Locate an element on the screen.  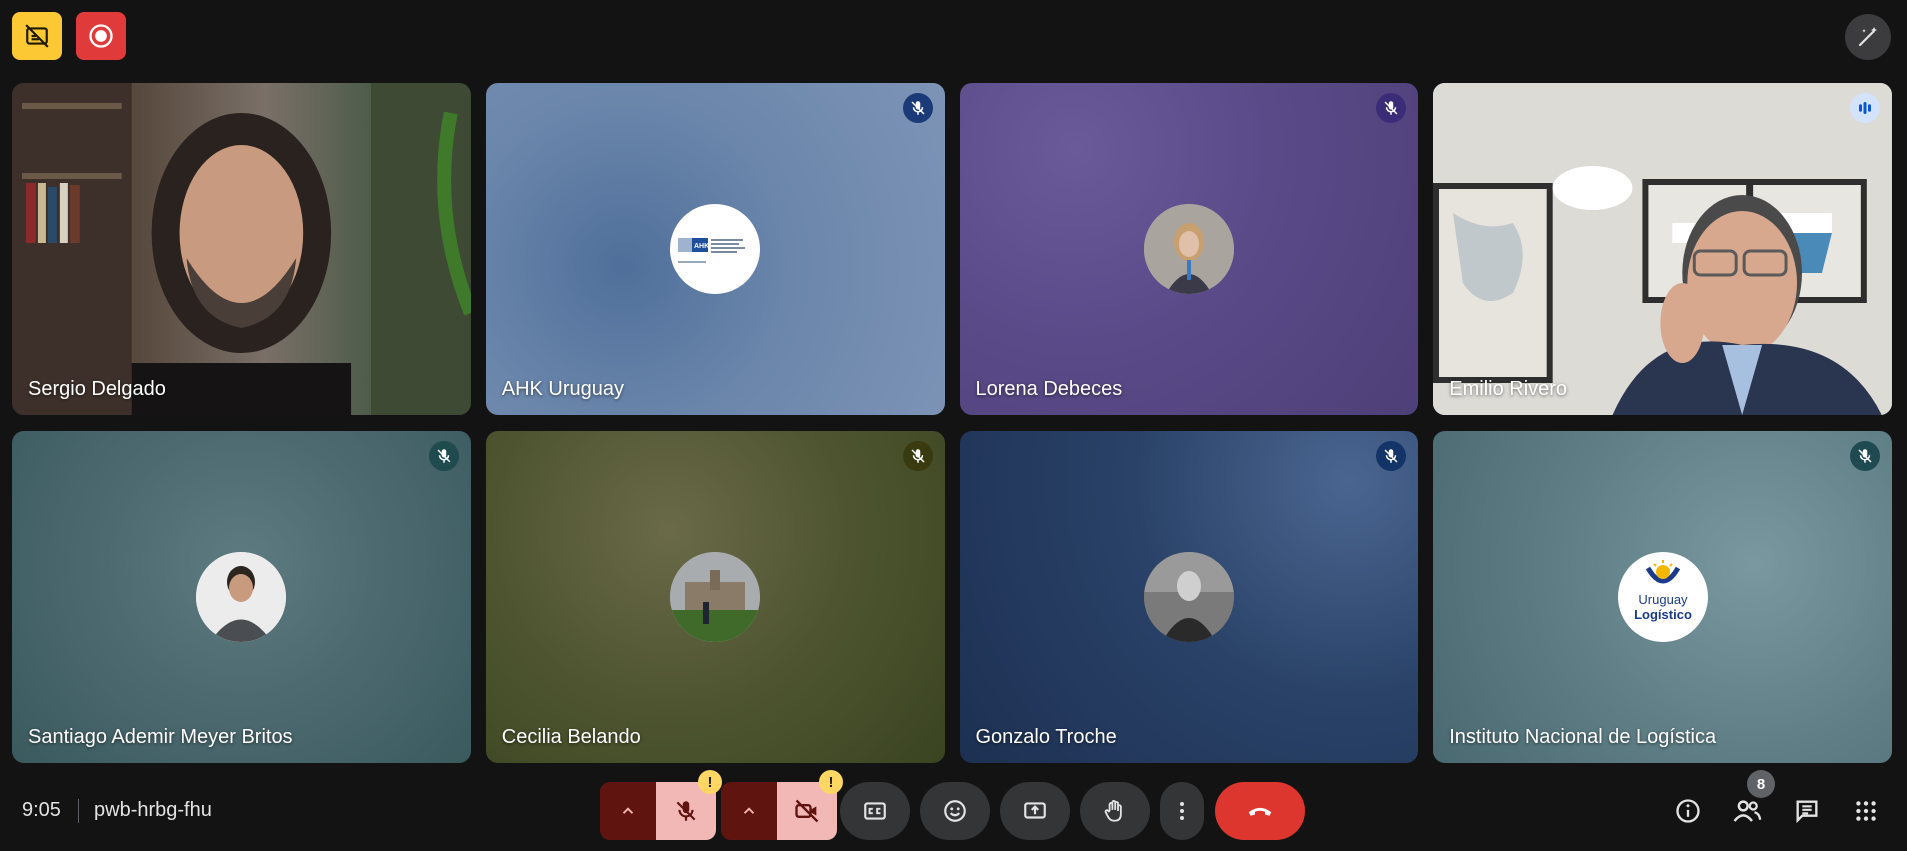
divider is located at coordinates (78, 811).